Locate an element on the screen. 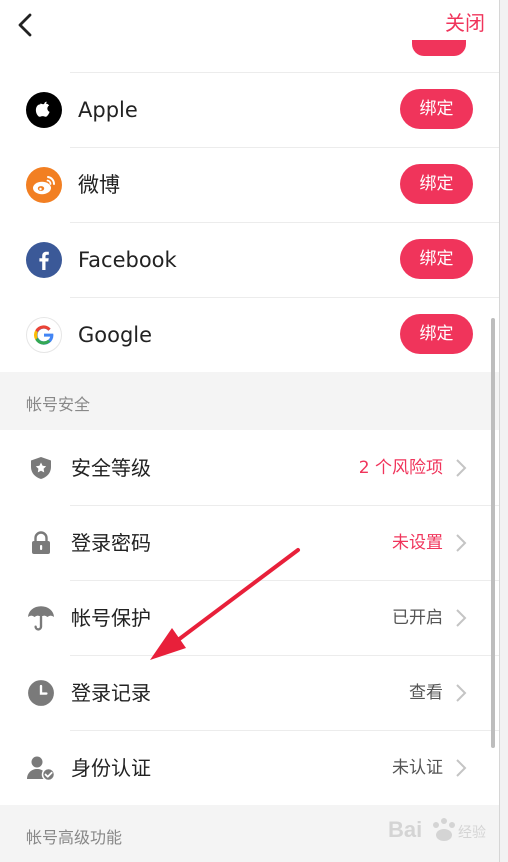 The height and width of the screenshot is (862, 508). svg-text: Bai is located at coordinates (405, 829).